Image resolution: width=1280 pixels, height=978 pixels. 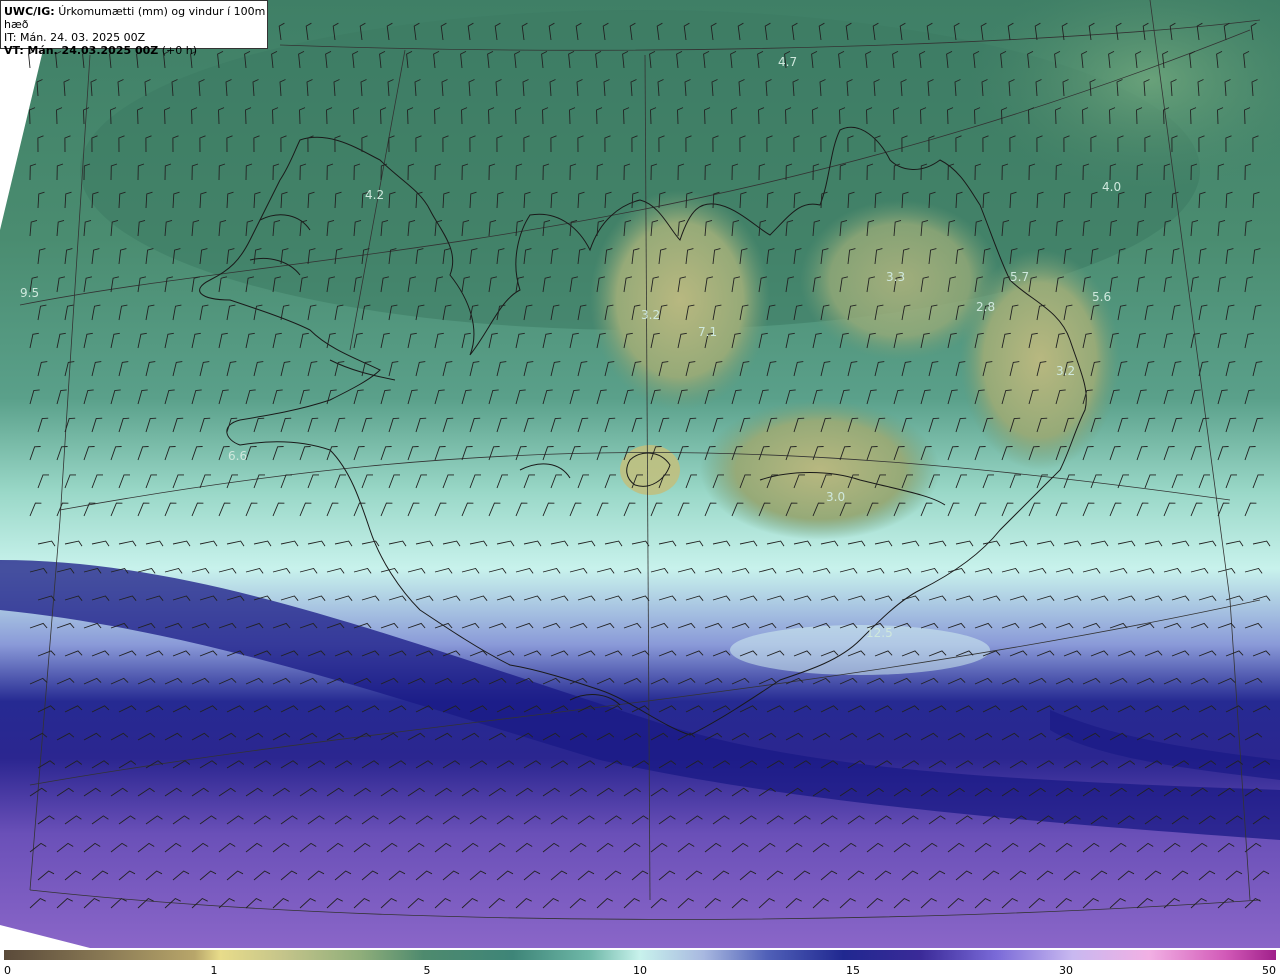 I want to click on field-label: 9.5, so click(x=29, y=293).